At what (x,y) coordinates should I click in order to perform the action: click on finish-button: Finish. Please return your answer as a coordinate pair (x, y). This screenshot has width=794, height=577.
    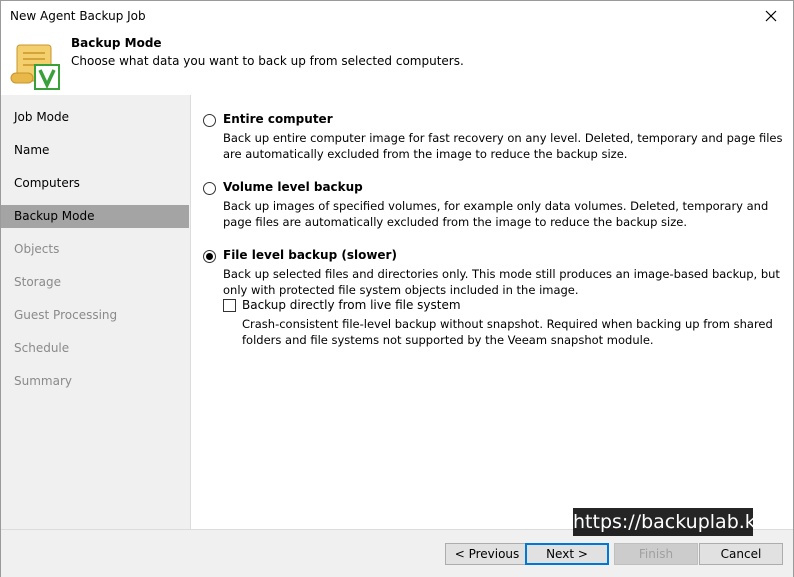
    Looking at the image, I should click on (656, 554).